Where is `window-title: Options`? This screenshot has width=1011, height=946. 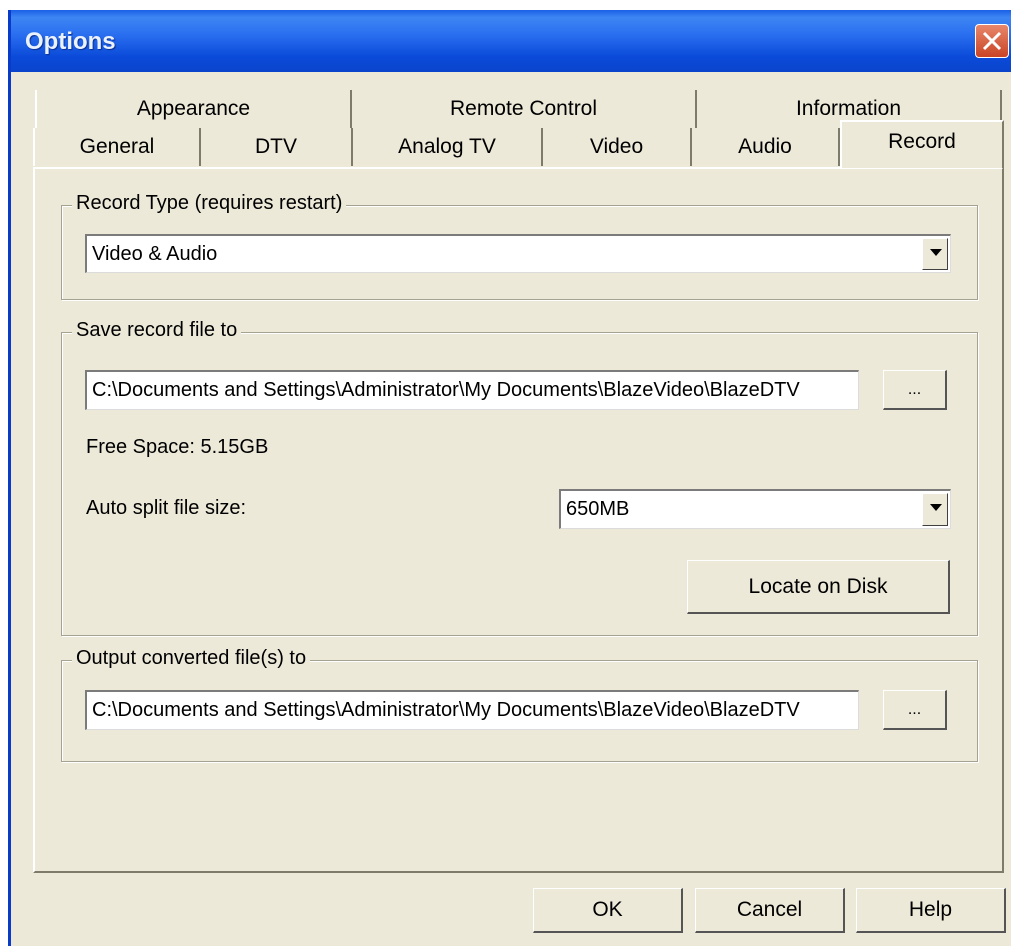
window-title: Options is located at coordinates (70, 41).